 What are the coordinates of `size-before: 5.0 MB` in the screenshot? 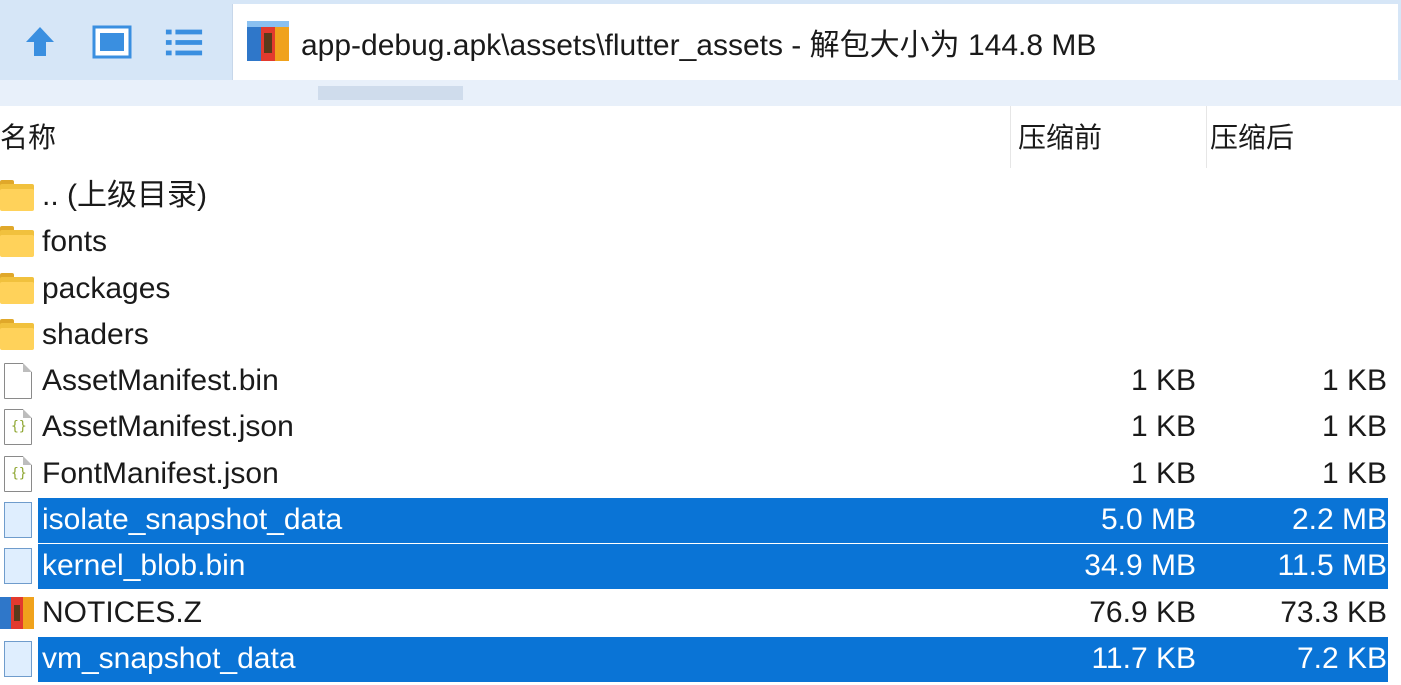 It's located at (1148, 520).